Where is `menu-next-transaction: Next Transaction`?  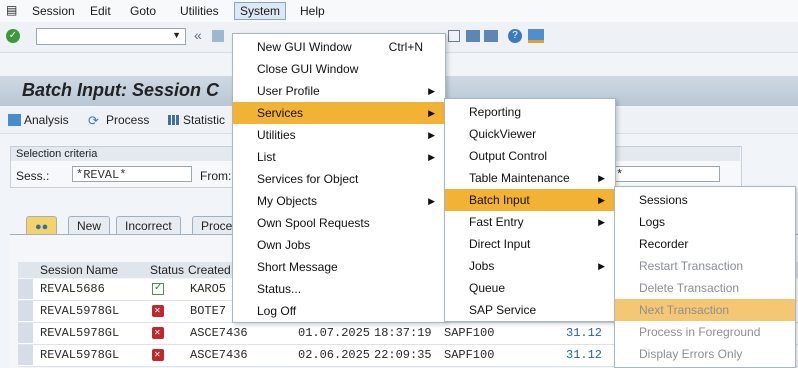 menu-next-transaction: Next Transaction is located at coordinates (705, 310).